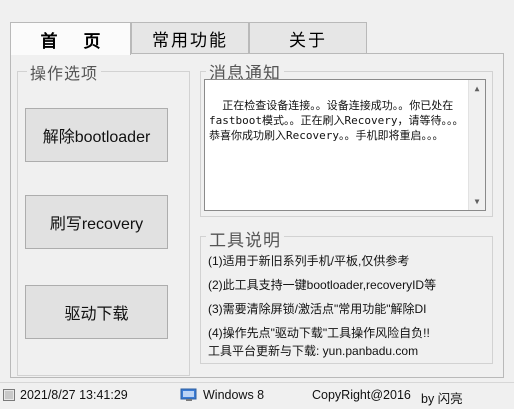 The width and height of the screenshot is (514, 409). Describe the element at coordinates (70, 38) in the screenshot. I see `tab-home: 首 页` at that location.